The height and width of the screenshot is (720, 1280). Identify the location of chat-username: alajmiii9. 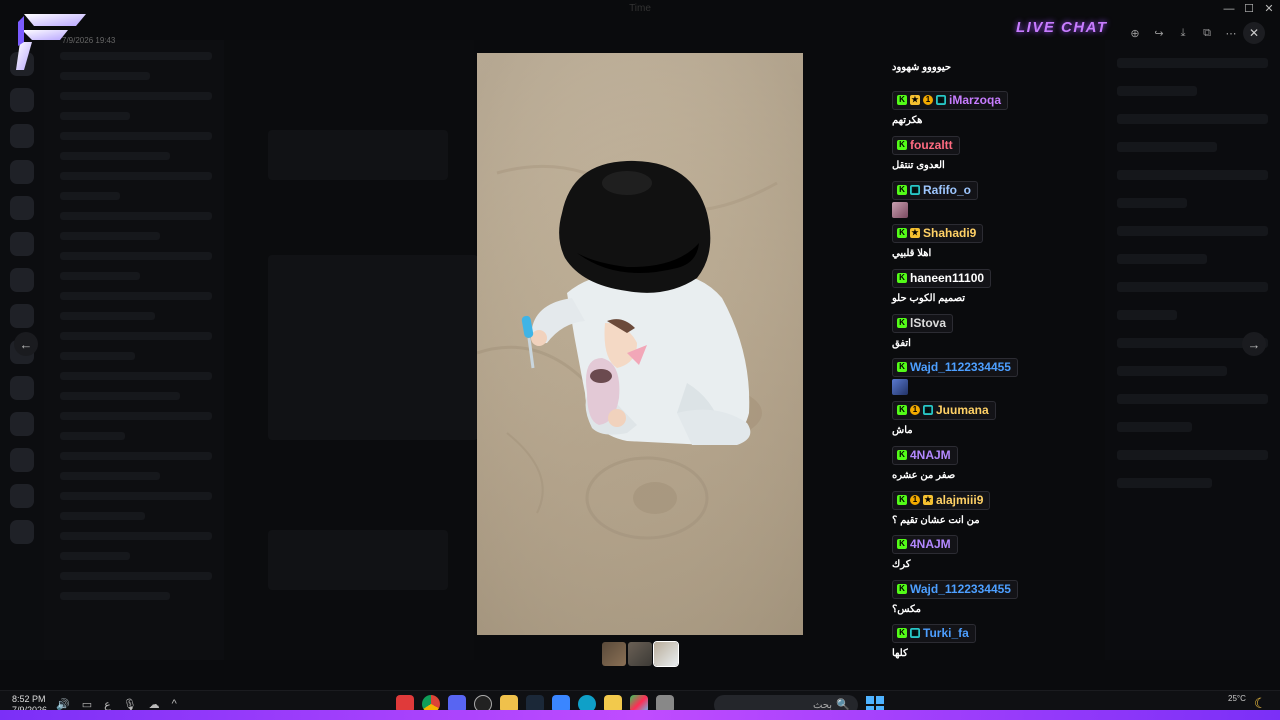
(959, 500).